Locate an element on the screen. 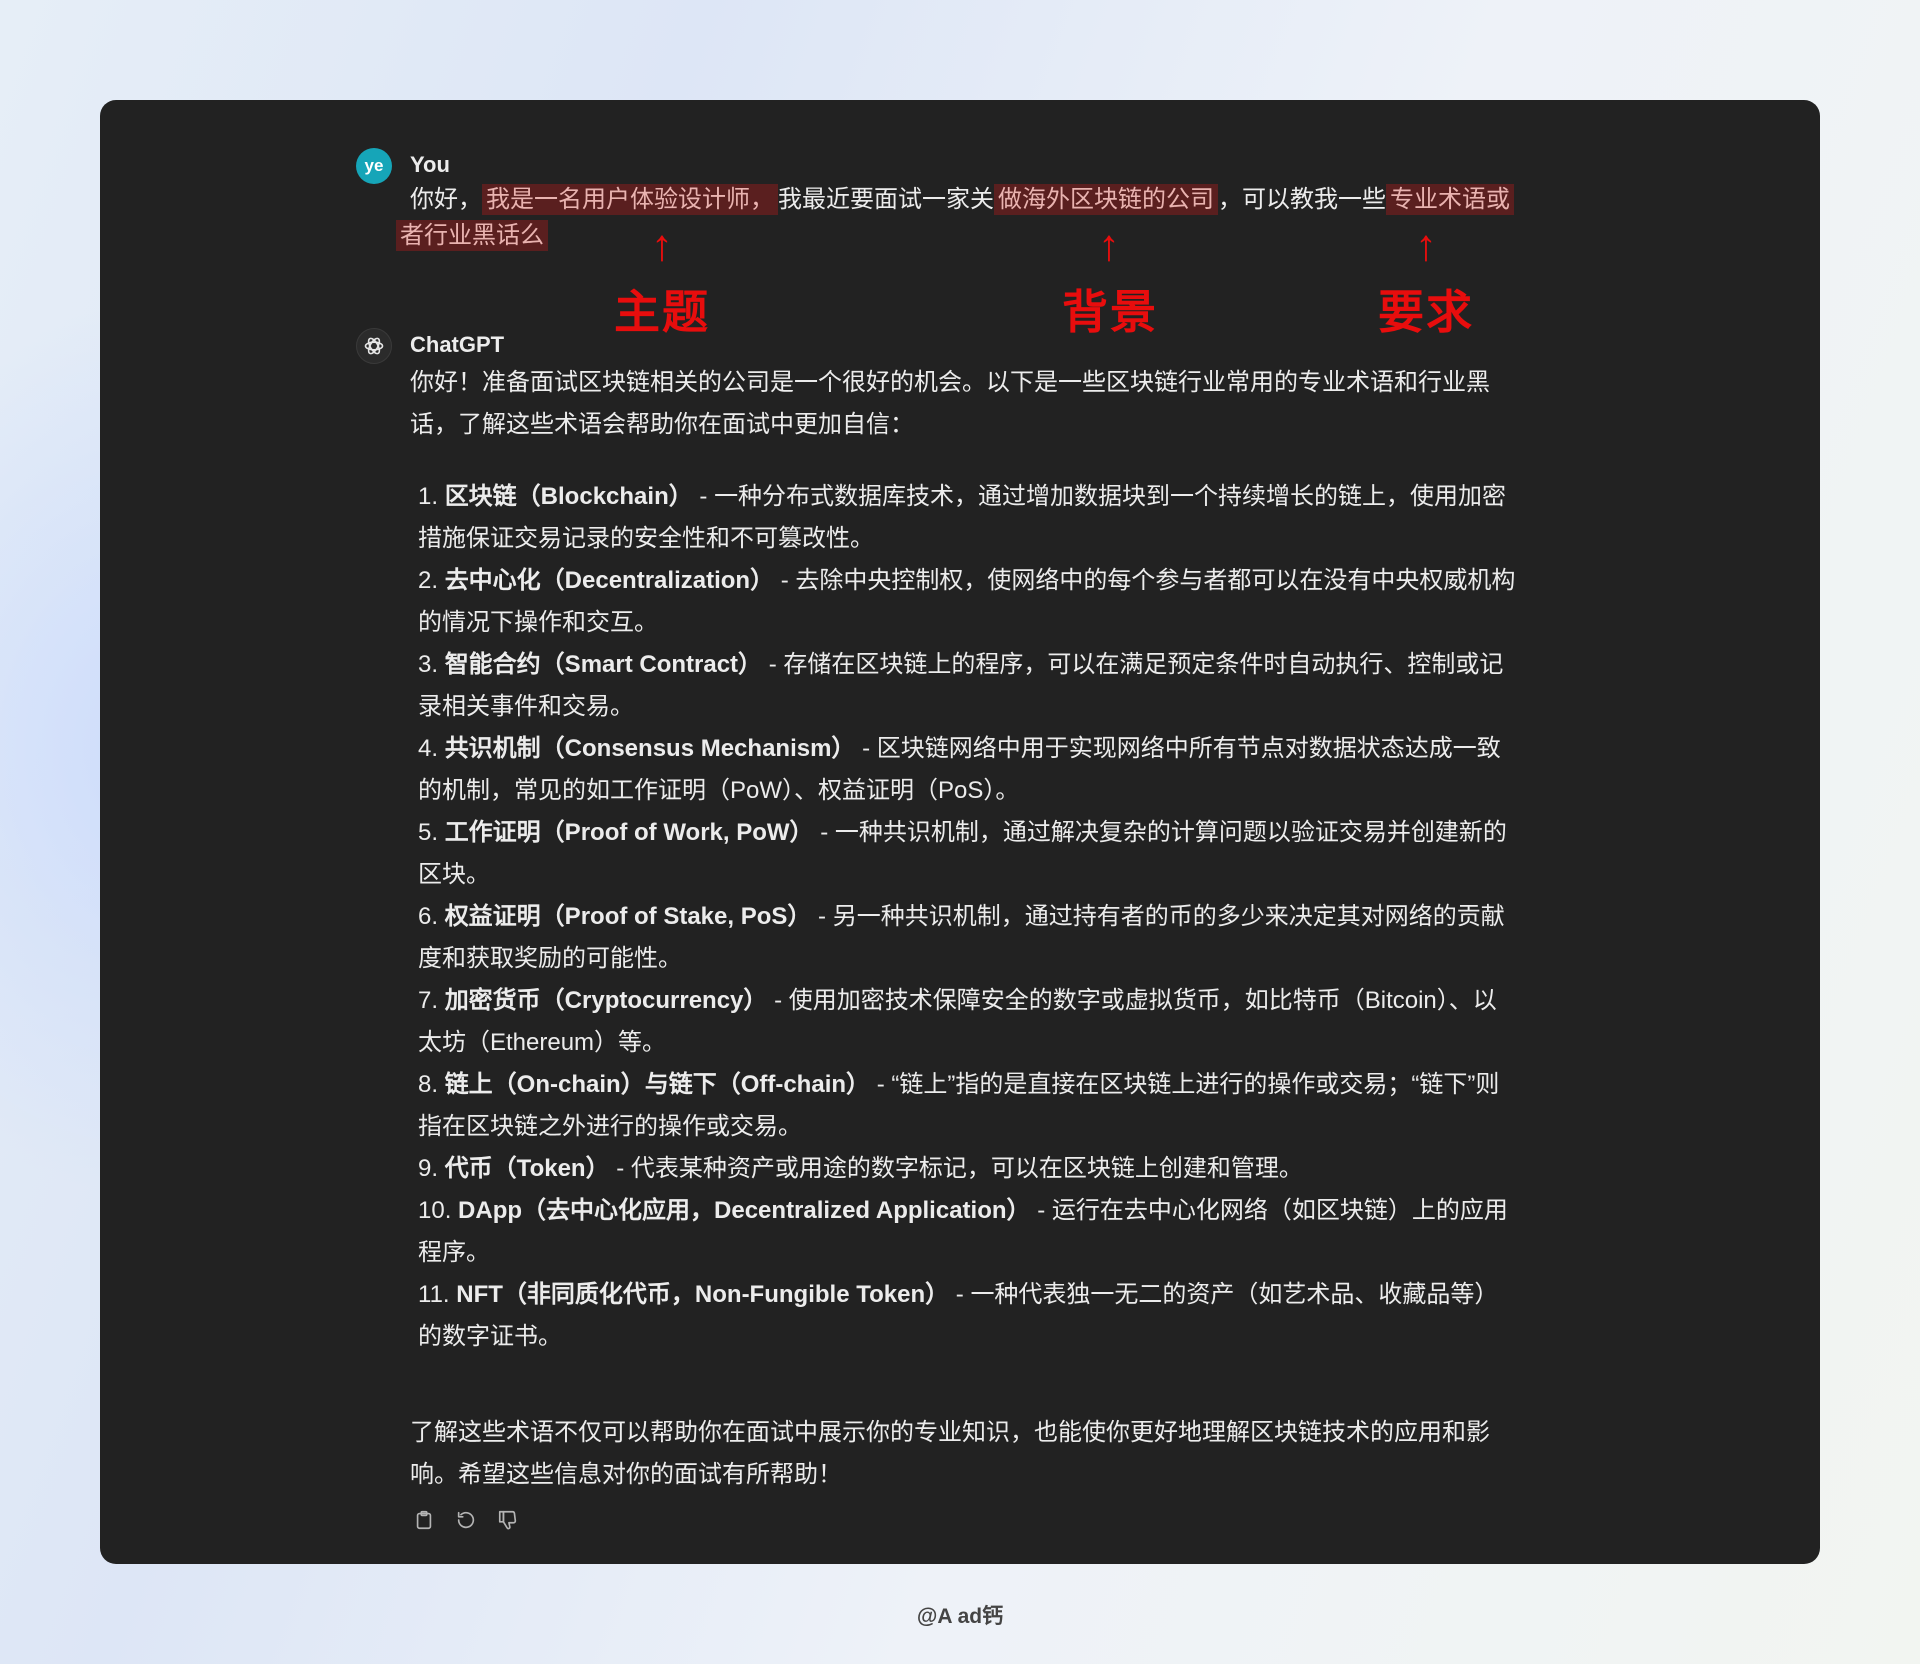 This screenshot has height=1664, width=1920. term-number: 1. is located at coordinates (428, 496).